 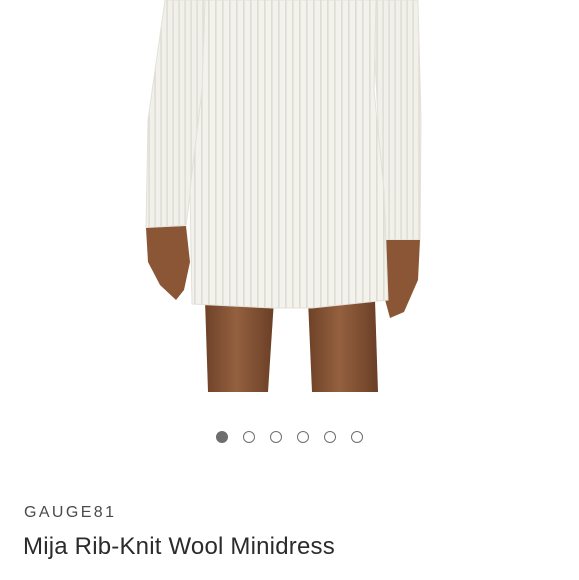 I want to click on product-title: Mija Rib-Knit Wool Minidress, so click(x=179, y=546).